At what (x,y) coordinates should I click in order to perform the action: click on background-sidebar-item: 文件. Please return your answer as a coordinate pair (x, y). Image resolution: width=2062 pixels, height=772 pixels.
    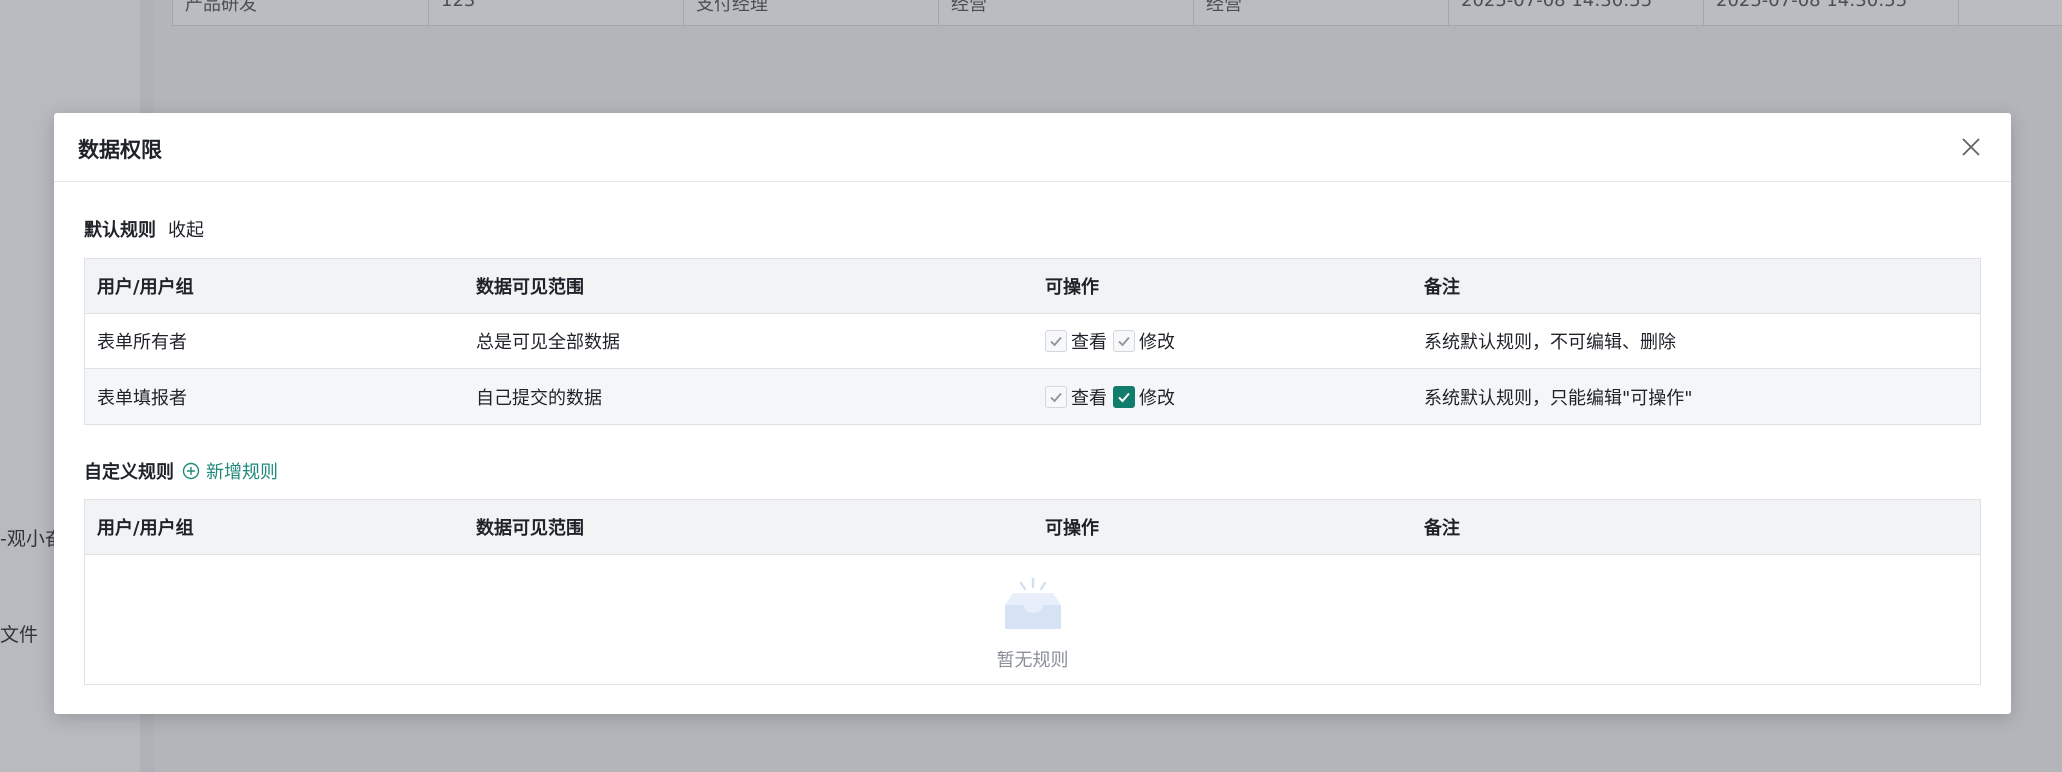
    Looking at the image, I should click on (19, 635).